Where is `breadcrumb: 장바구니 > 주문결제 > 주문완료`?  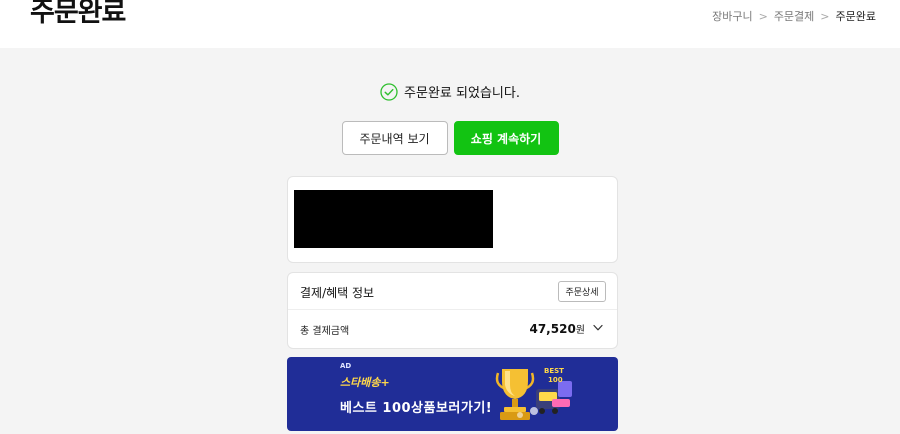 breadcrumb: 장바구니 > 주문결제 > 주문완료 is located at coordinates (794, 16).